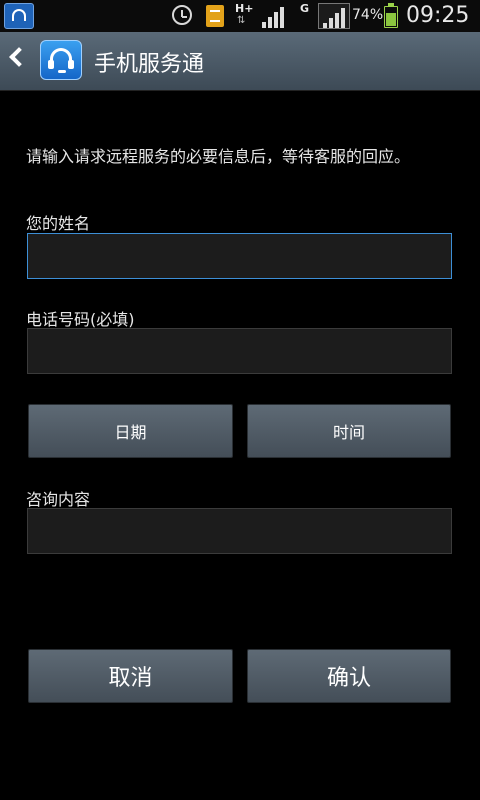  I want to click on status-bar: H+ ⇅ G 74% 09:25, so click(240, 16).